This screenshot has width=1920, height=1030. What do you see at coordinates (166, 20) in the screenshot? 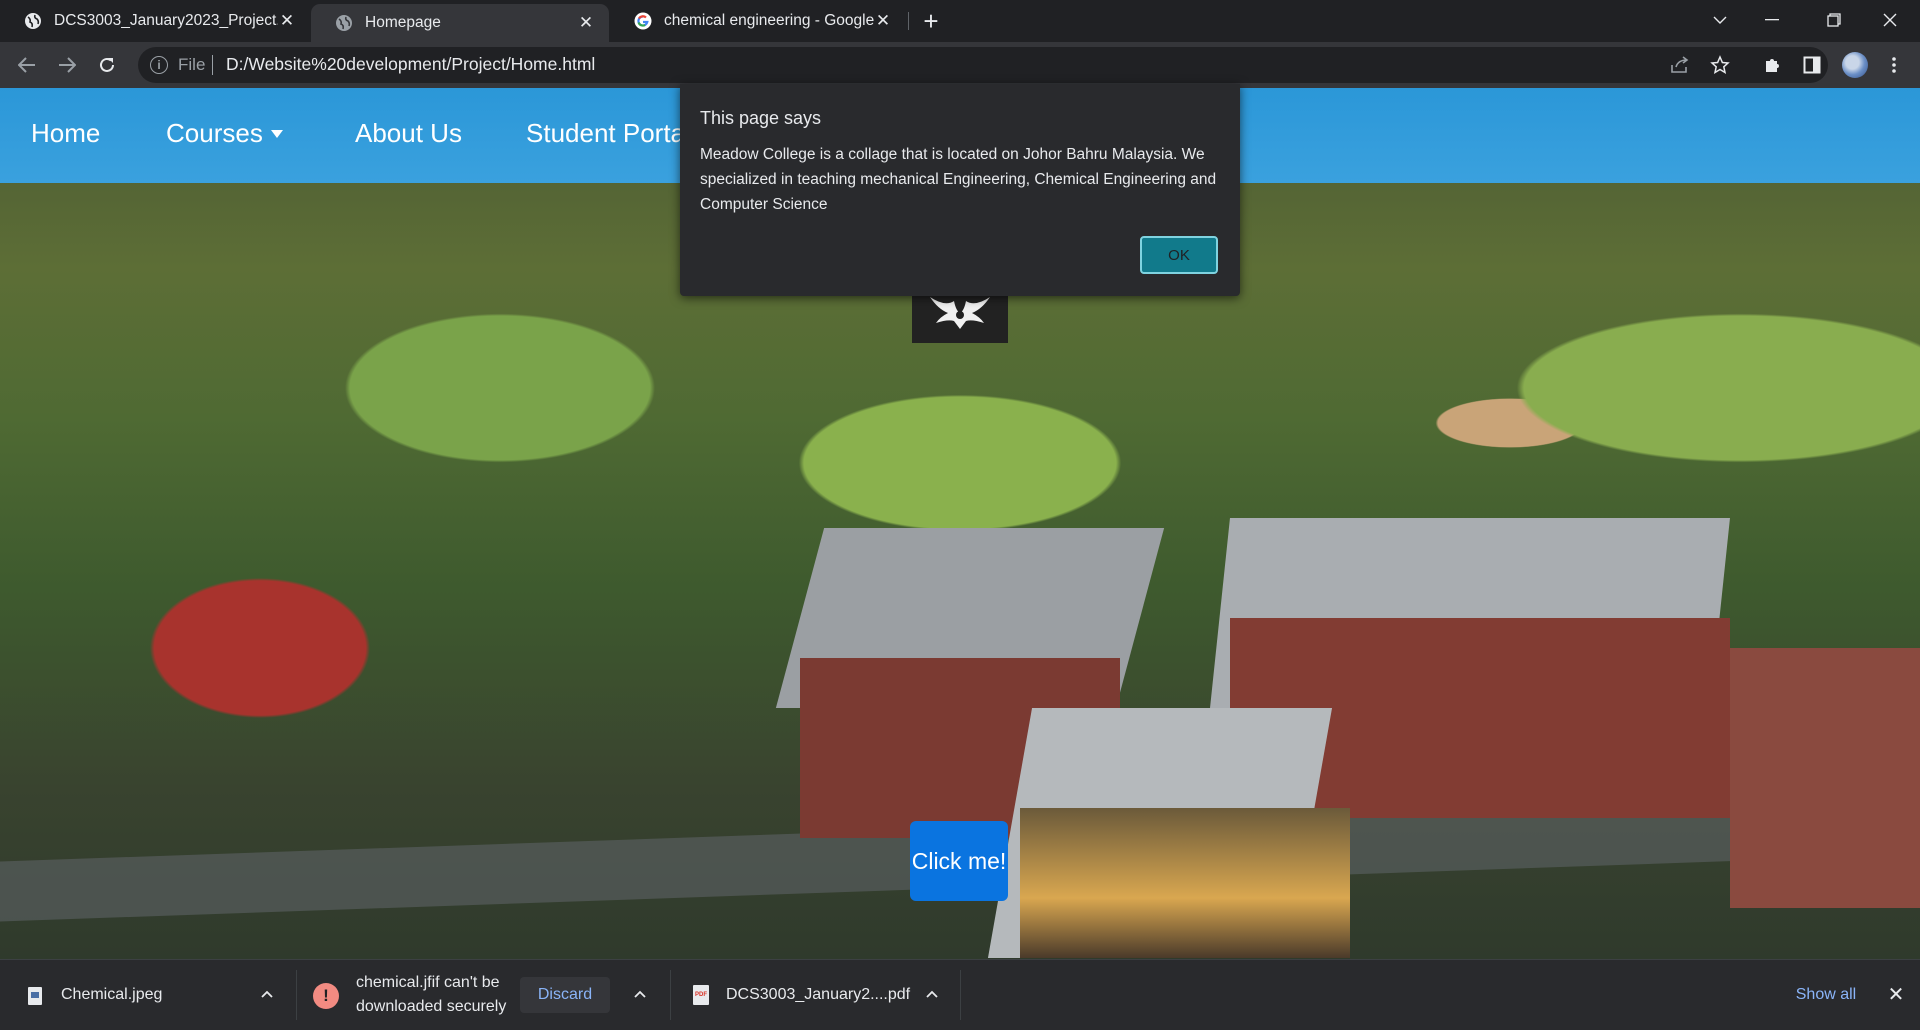
I see `tab-title: DCS3003_January2023_Project.pd` at bounding box center [166, 20].